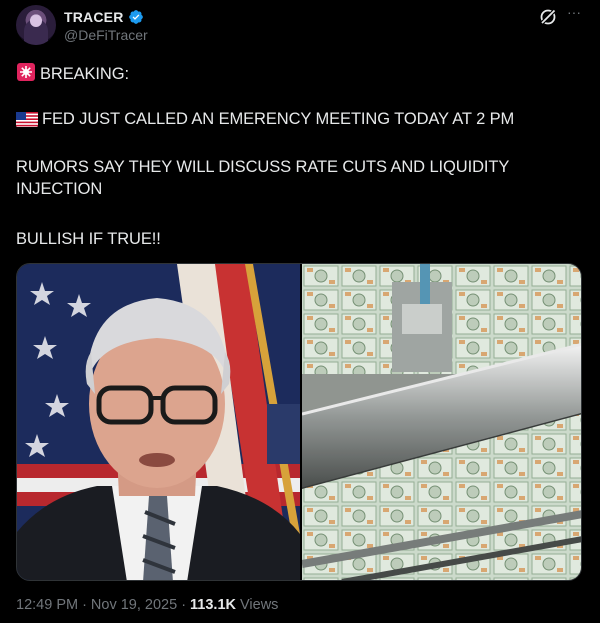  Describe the element at coordinates (84, 74) in the screenshot. I see `breaking-label: BREAKING:` at that location.